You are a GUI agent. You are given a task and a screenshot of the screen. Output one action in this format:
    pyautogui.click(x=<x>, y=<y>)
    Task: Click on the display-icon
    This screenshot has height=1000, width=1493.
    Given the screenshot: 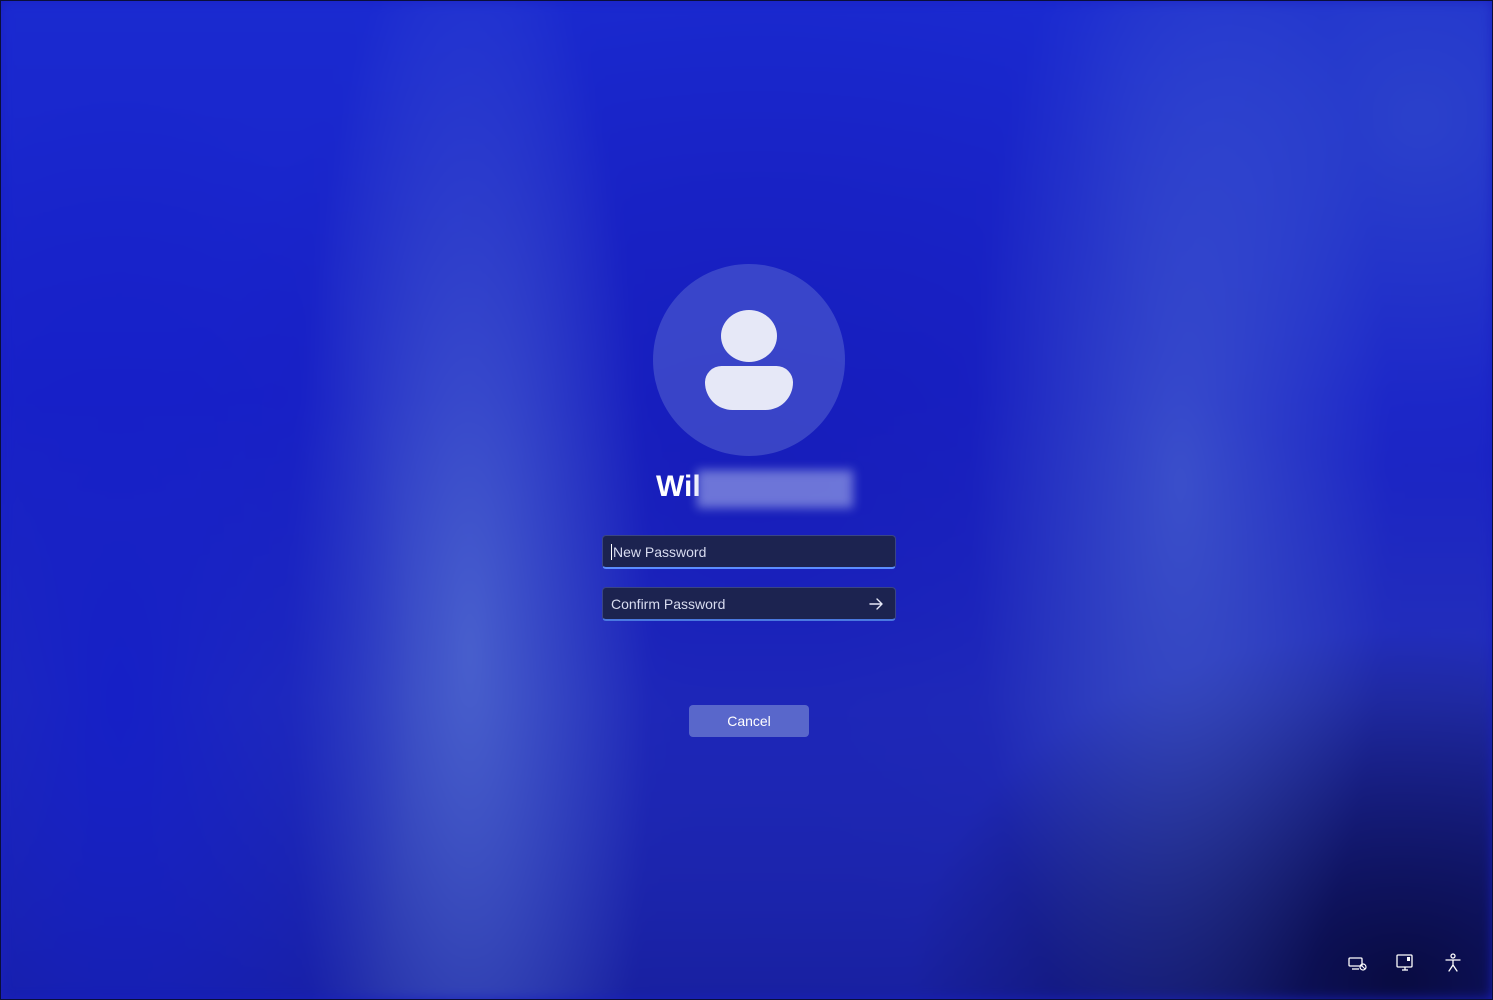 What is the action you would take?
    pyautogui.click(x=1405, y=963)
    